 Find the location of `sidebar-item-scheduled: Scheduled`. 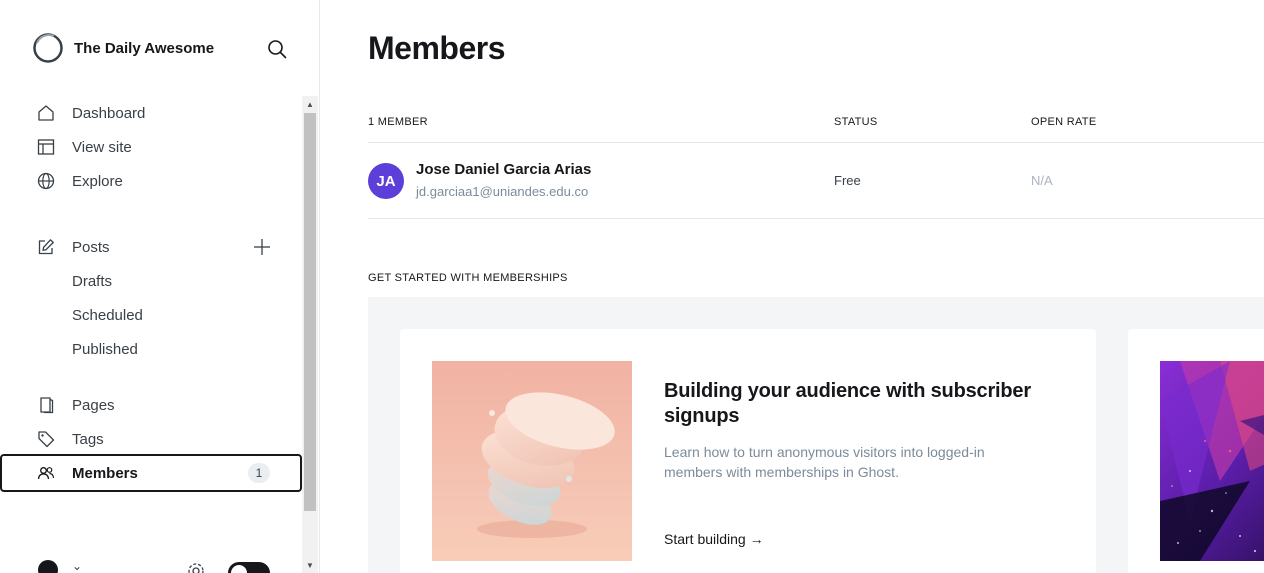

sidebar-item-scheduled: Scheduled is located at coordinates (151, 315).